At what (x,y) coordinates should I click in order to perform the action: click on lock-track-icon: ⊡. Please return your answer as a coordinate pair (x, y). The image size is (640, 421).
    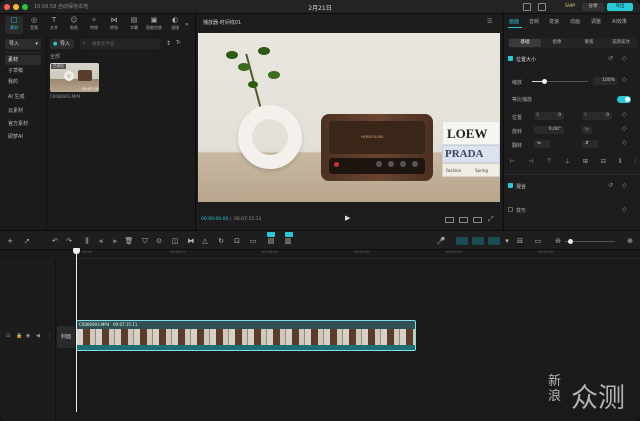
    Looking at the image, I should click on (8, 336).